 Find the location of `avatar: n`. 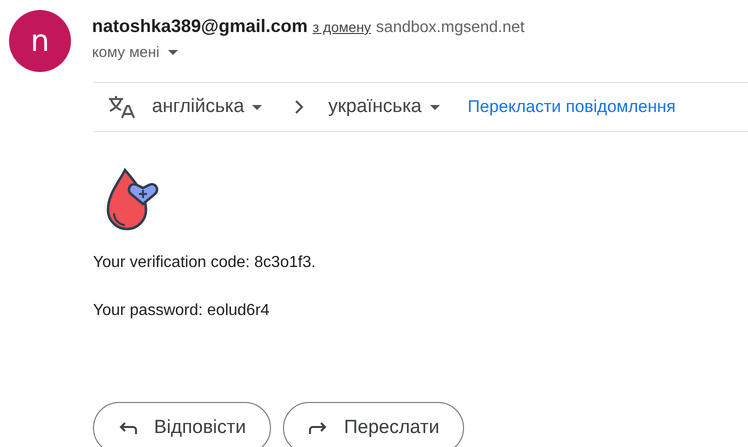

avatar: n is located at coordinates (40, 41).